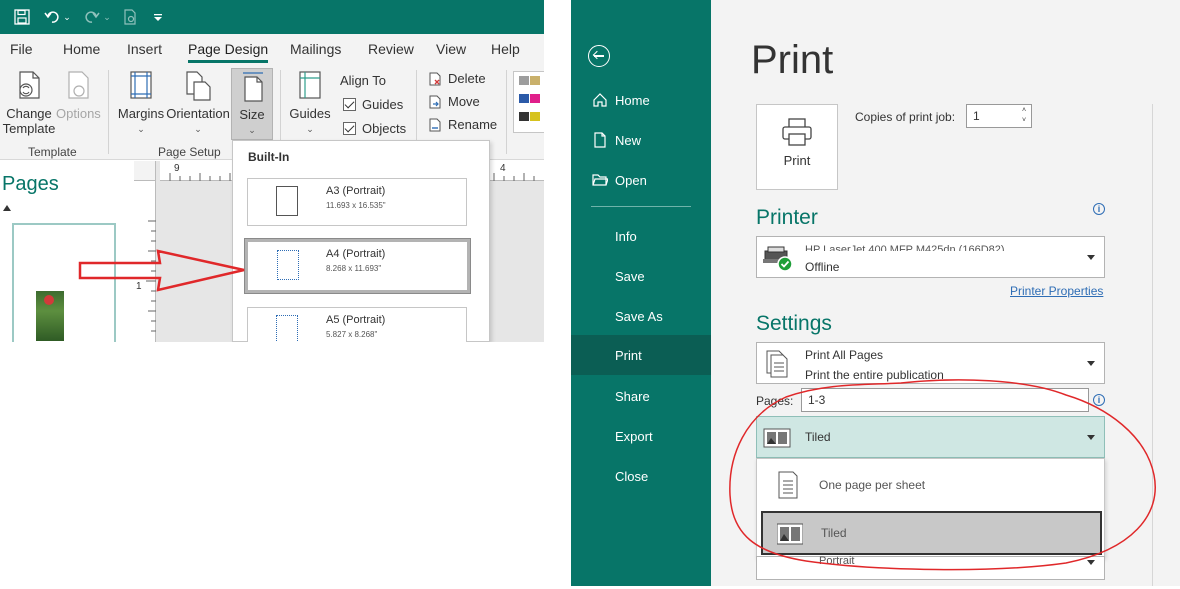 Image resolution: width=1180 pixels, height=589 pixels. I want to click on size-button: Size ⌄, so click(252, 104).